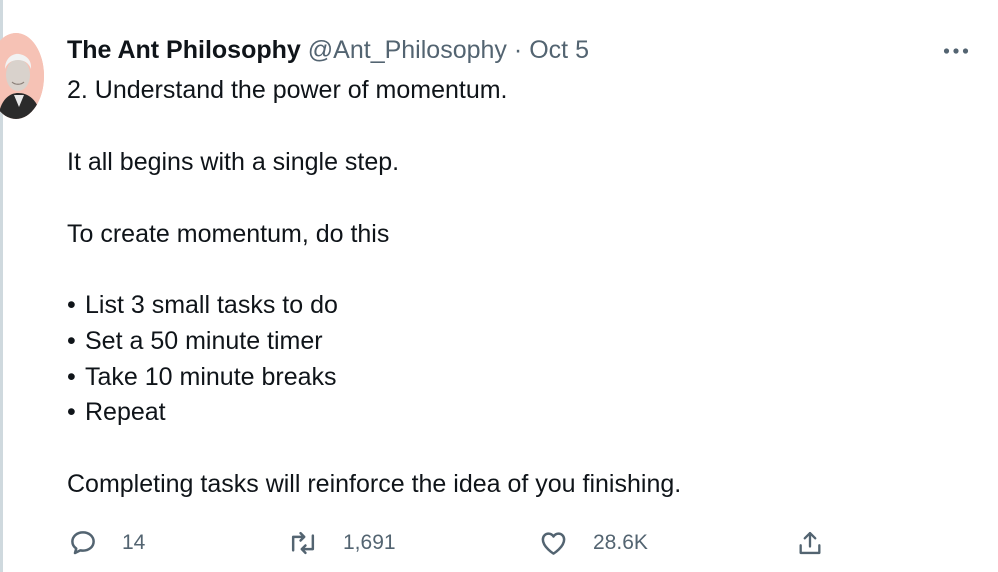  I want to click on share-button, so click(810, 543).